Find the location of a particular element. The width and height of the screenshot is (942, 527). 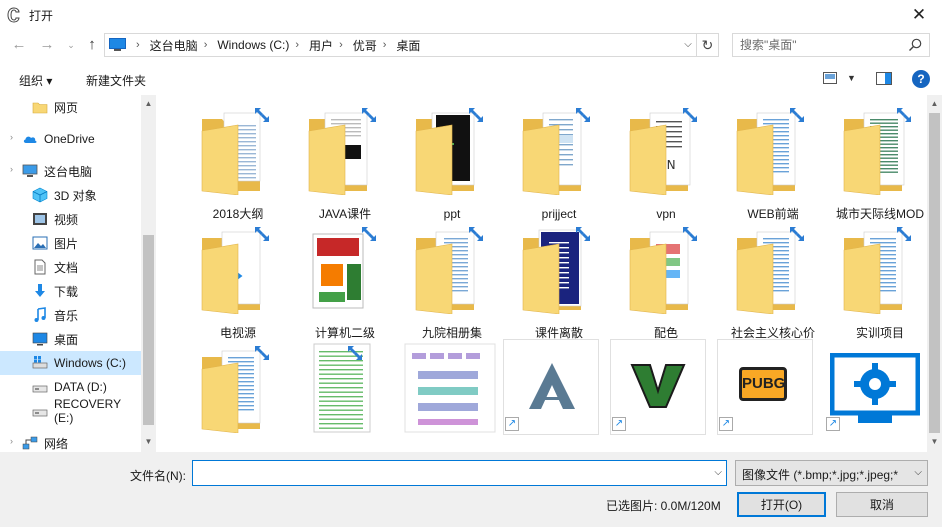

nav-item: 桌面 is located at coordinates (70, 339).